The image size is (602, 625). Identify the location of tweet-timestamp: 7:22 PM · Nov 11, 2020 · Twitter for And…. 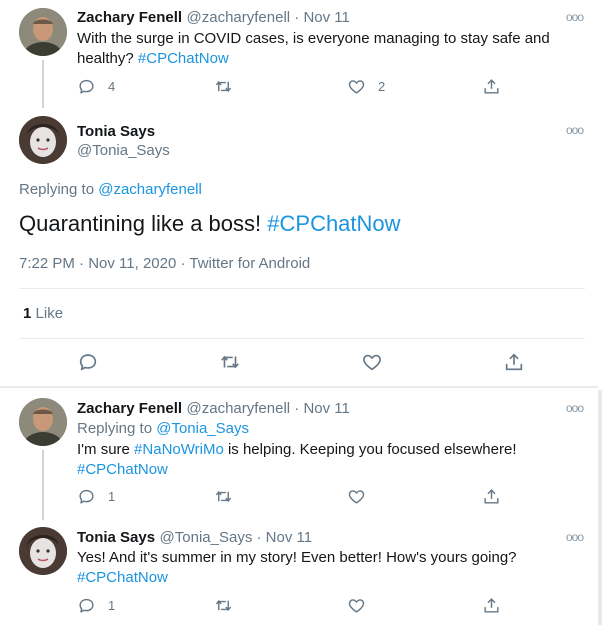
(164, 263).